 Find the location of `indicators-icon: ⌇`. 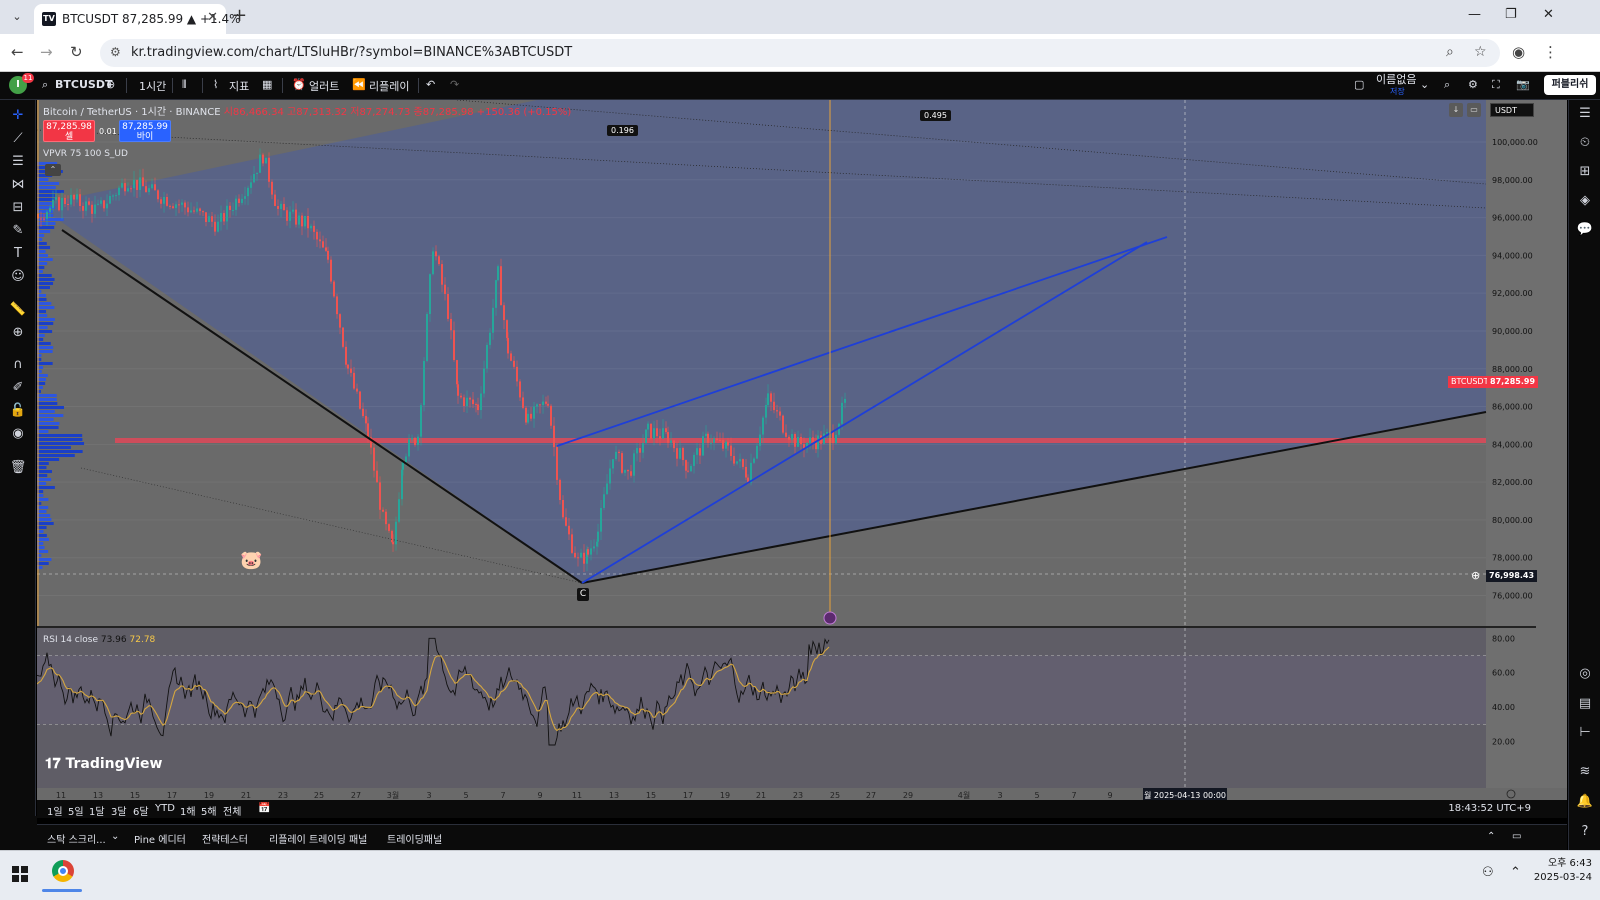

indicators-icon: ⌇ is located at coordinates (215, 84).